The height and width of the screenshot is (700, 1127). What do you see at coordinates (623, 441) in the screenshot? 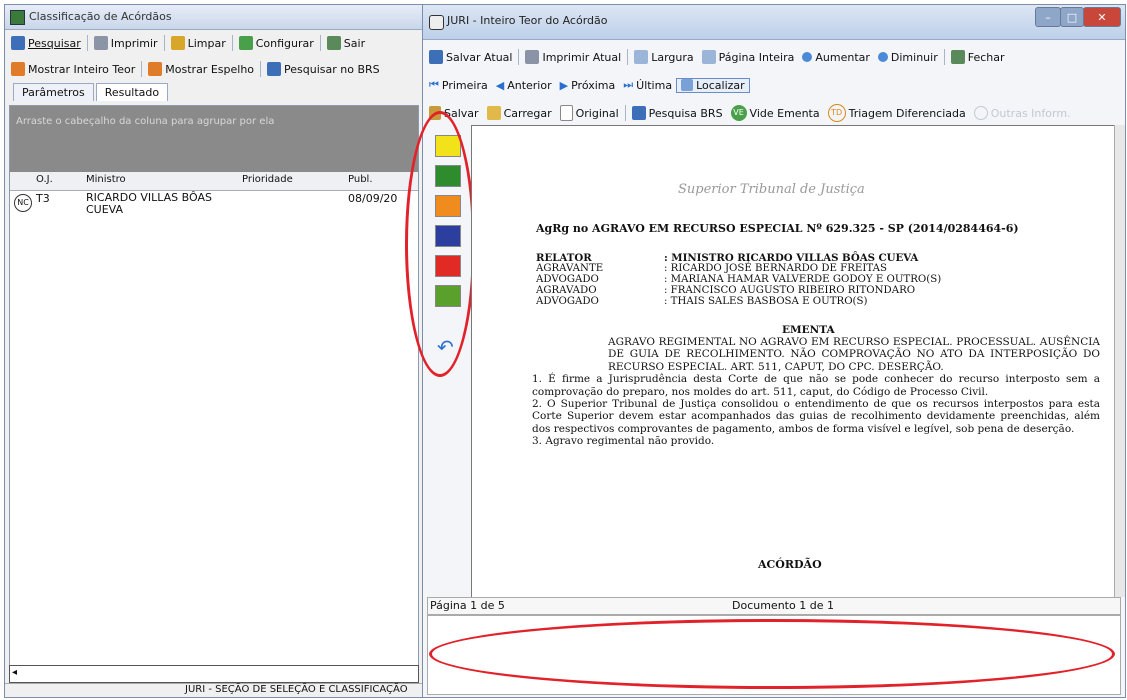
I see `ementa-item: 3. Agravo regimental não provido.` at bounding box center [623, 441].